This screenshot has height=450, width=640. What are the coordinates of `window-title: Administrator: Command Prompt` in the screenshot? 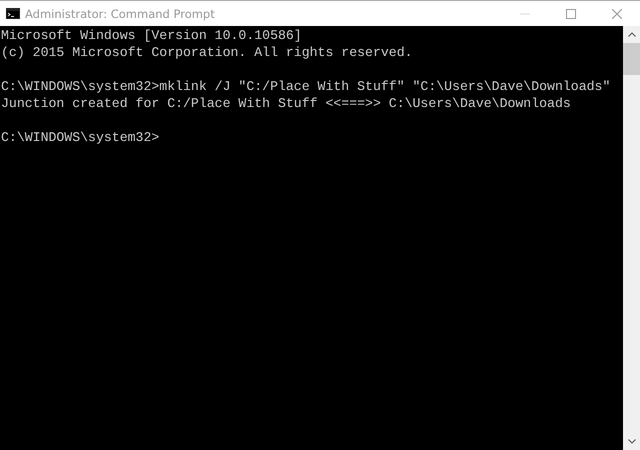 It's located at (120, 13).